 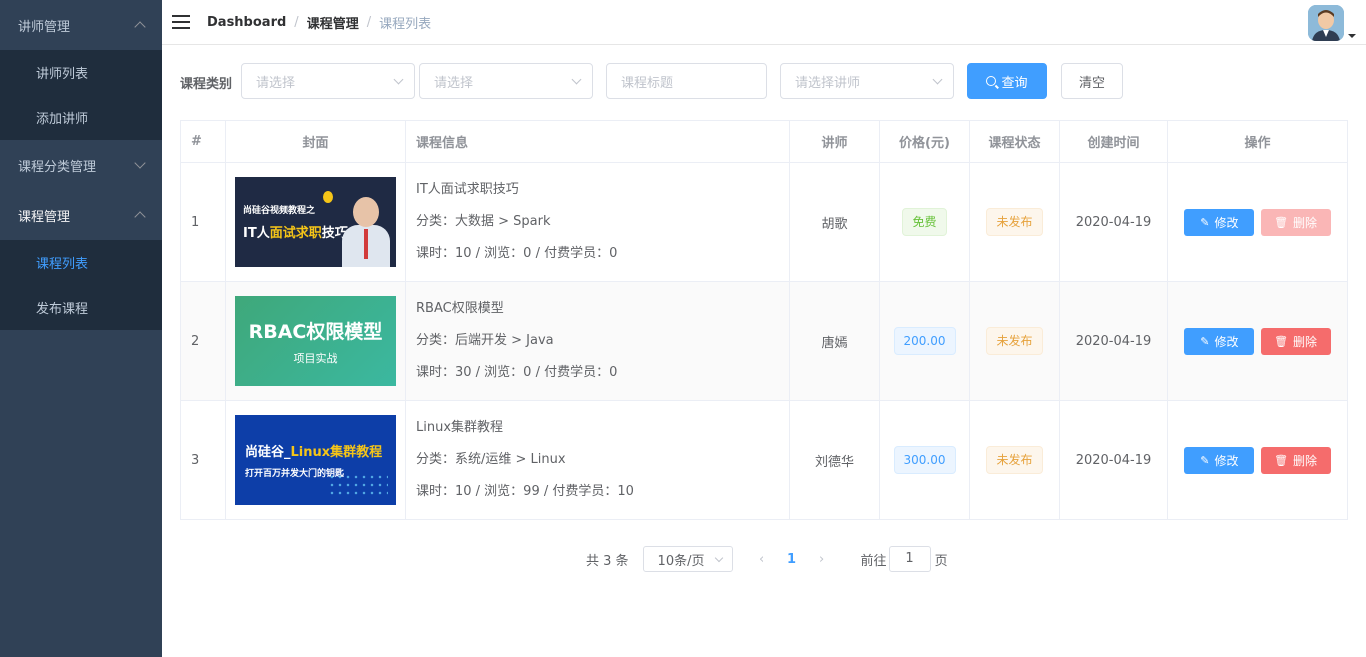 I want to click on teacher-select: 请选择讲师, so click(x=867, y=81).